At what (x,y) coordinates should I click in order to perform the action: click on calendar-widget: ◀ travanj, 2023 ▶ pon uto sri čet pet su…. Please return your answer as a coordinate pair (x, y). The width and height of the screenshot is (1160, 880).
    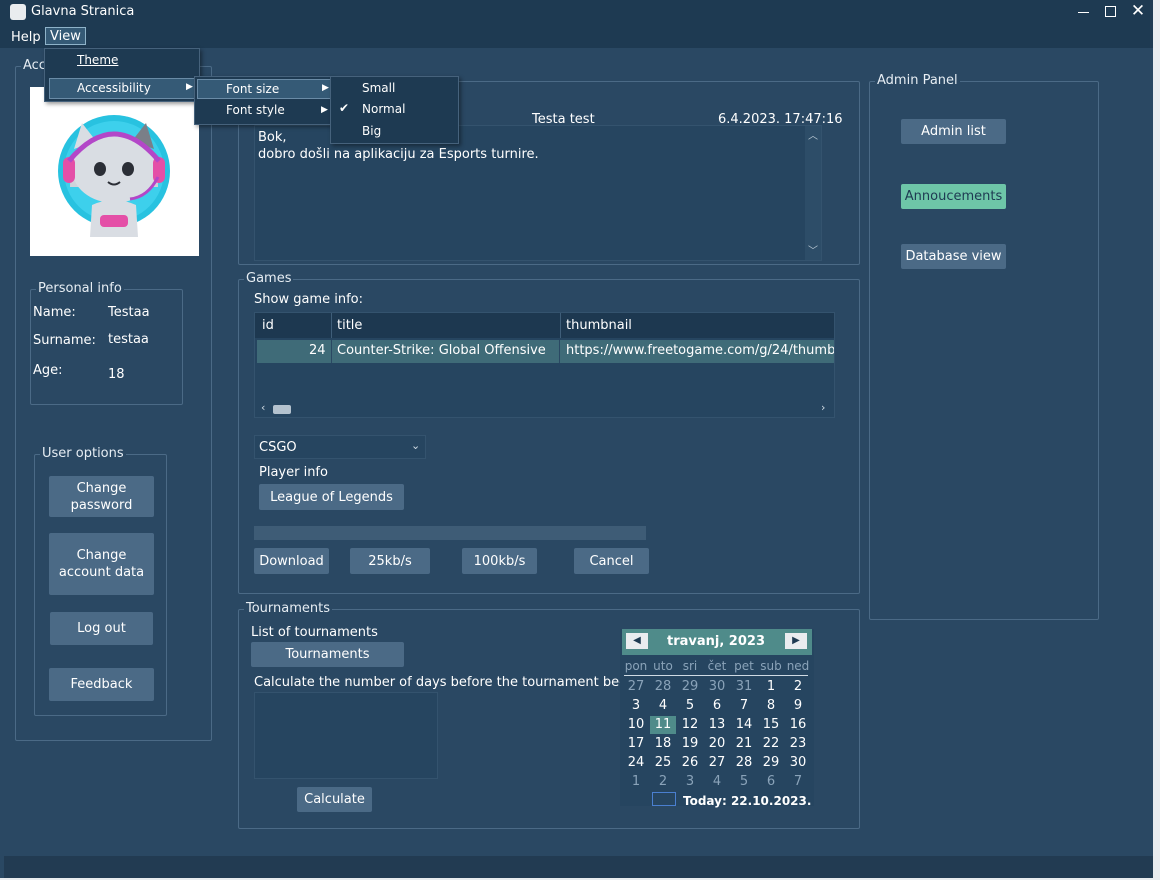
    Looking at the image, I should click on (717, 718).